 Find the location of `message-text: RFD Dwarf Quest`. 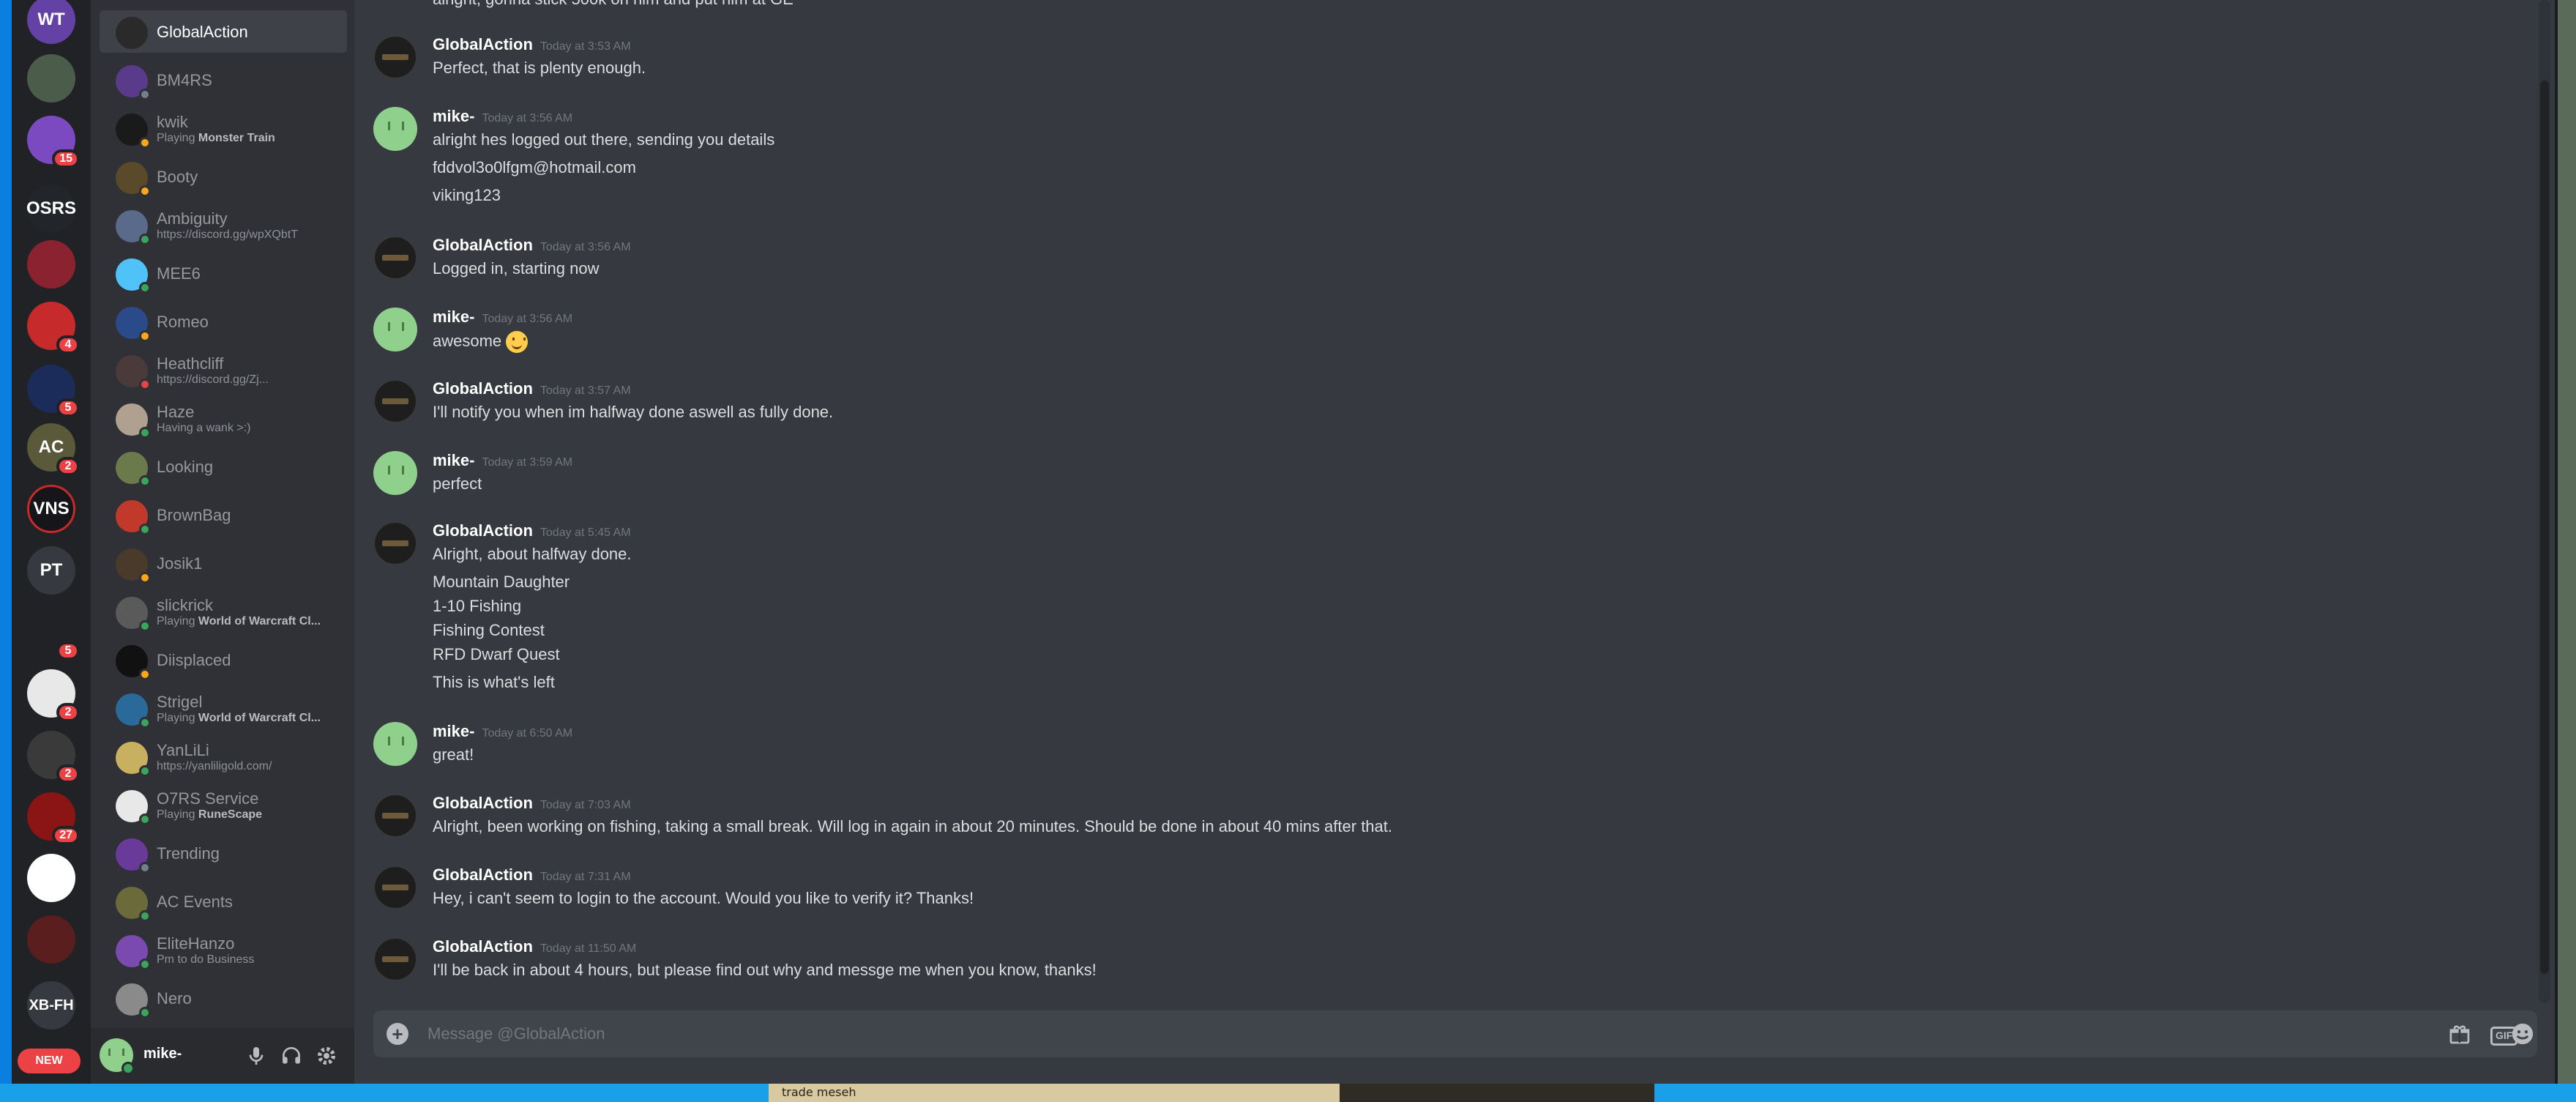

message-text: RFD Dwarf Quest is located at coordinates (496, 654).